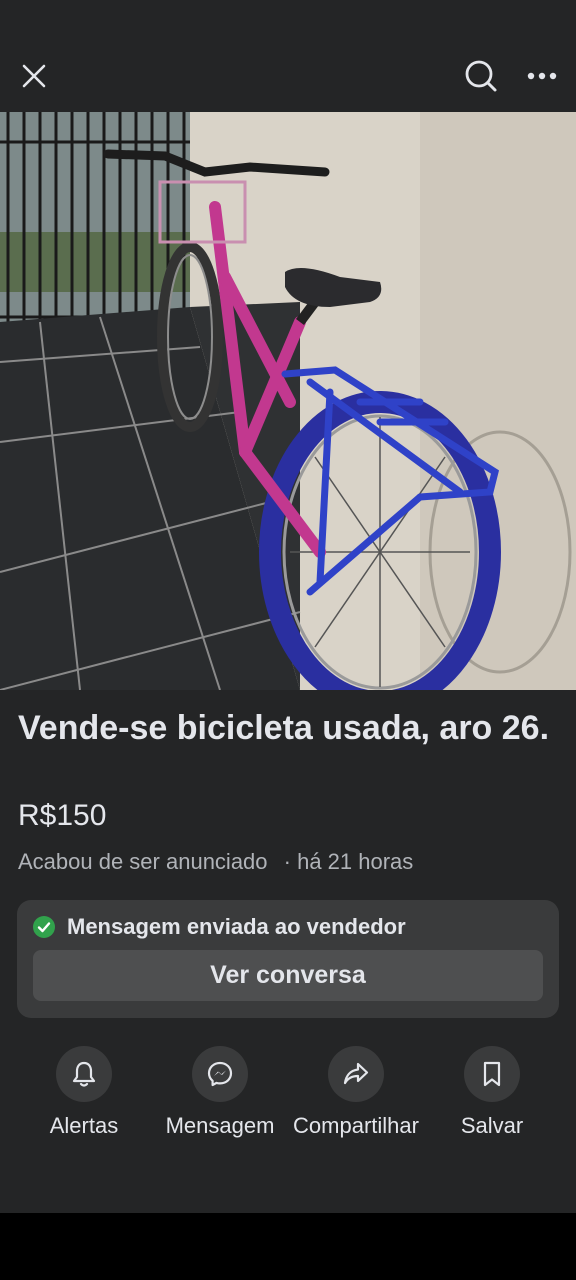 Image resolution: width=576 pixels, height=1280 pixels. What do you see at coordinates (236, 926) in the screenshot?
I see `message-status-text: Mensagem enviada ao vendedor` at bounding box center [236, 926].